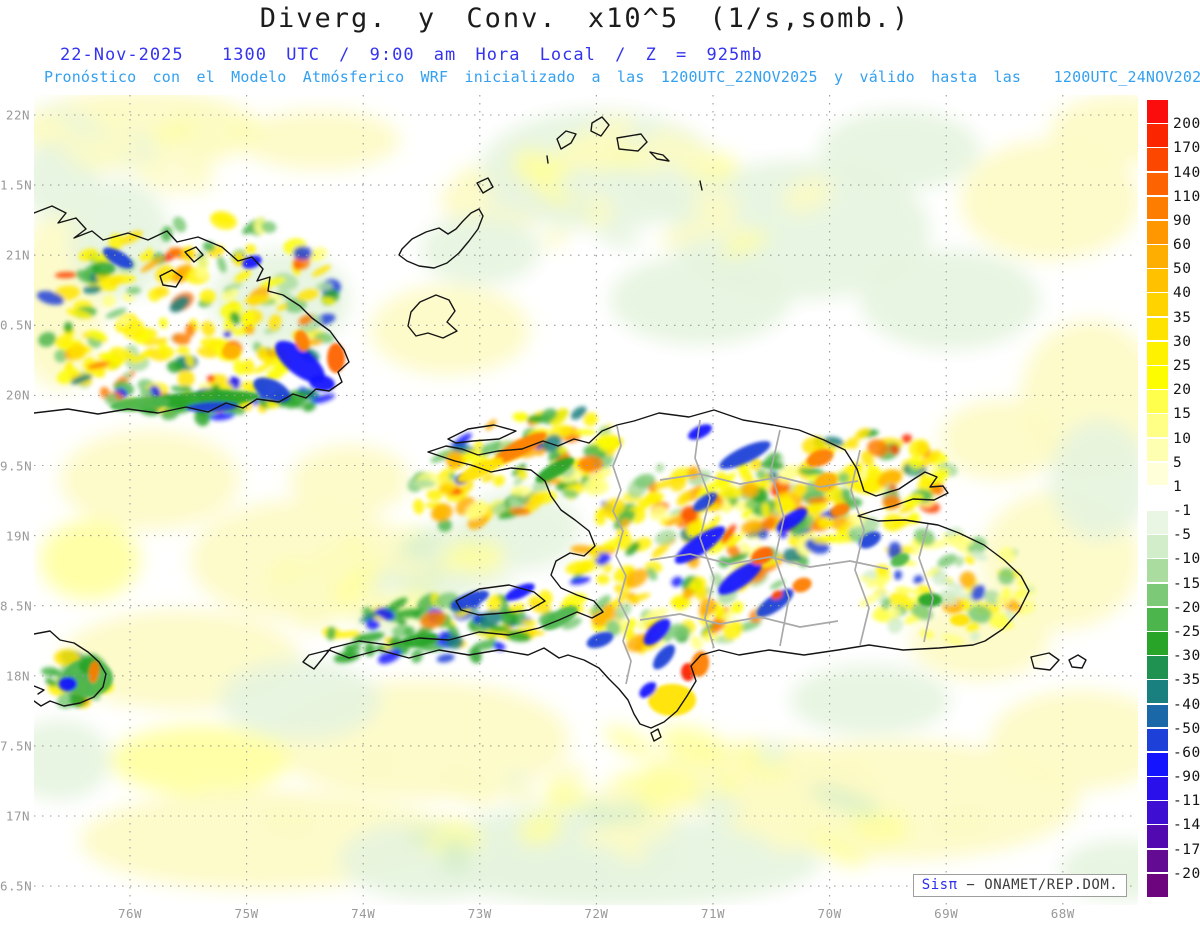 Image resolution: width=1200 pixels, height=927 pixels. What do you see at coordinates (363, 913) in the screenshot?
I see `lon-tick-label: 74W` at bounding box center [363, 913].